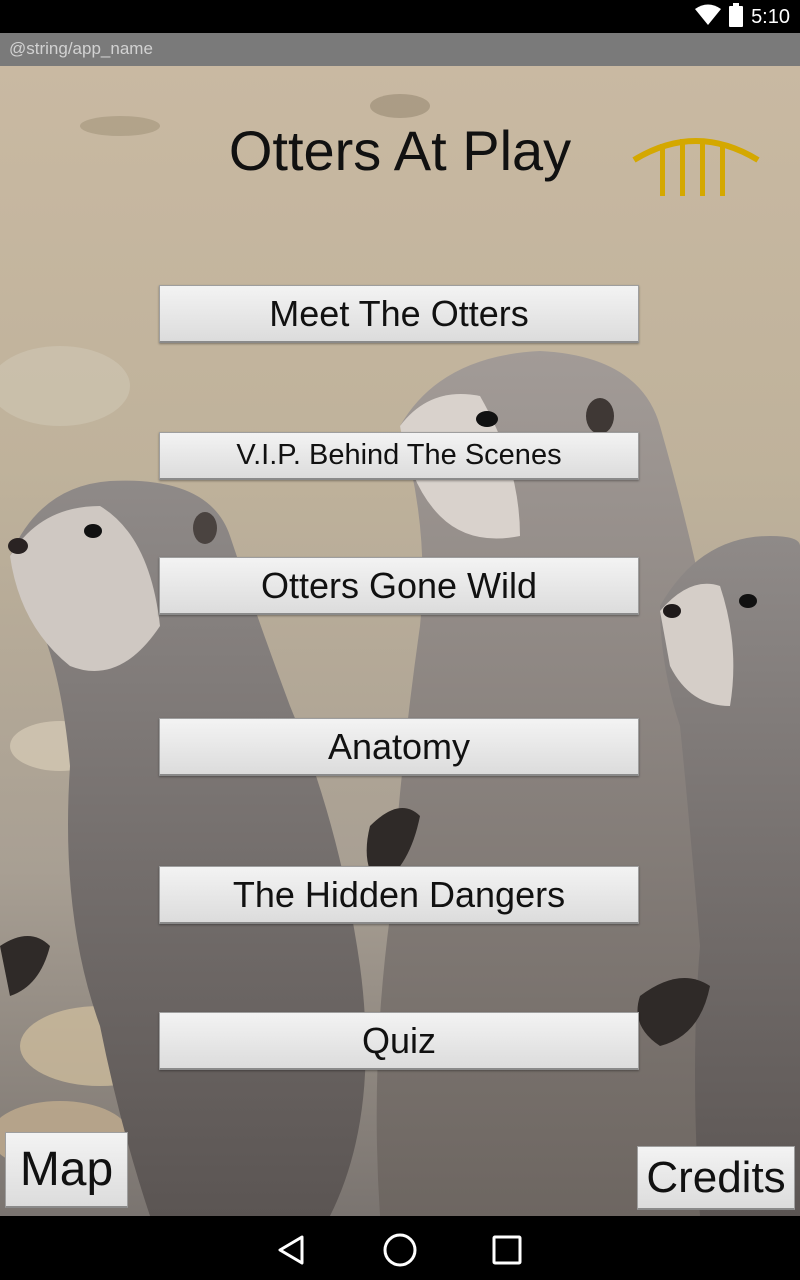  Describe the element at coordinates (507, 1250) in the screenshot. I see `recents-icon` at that location.